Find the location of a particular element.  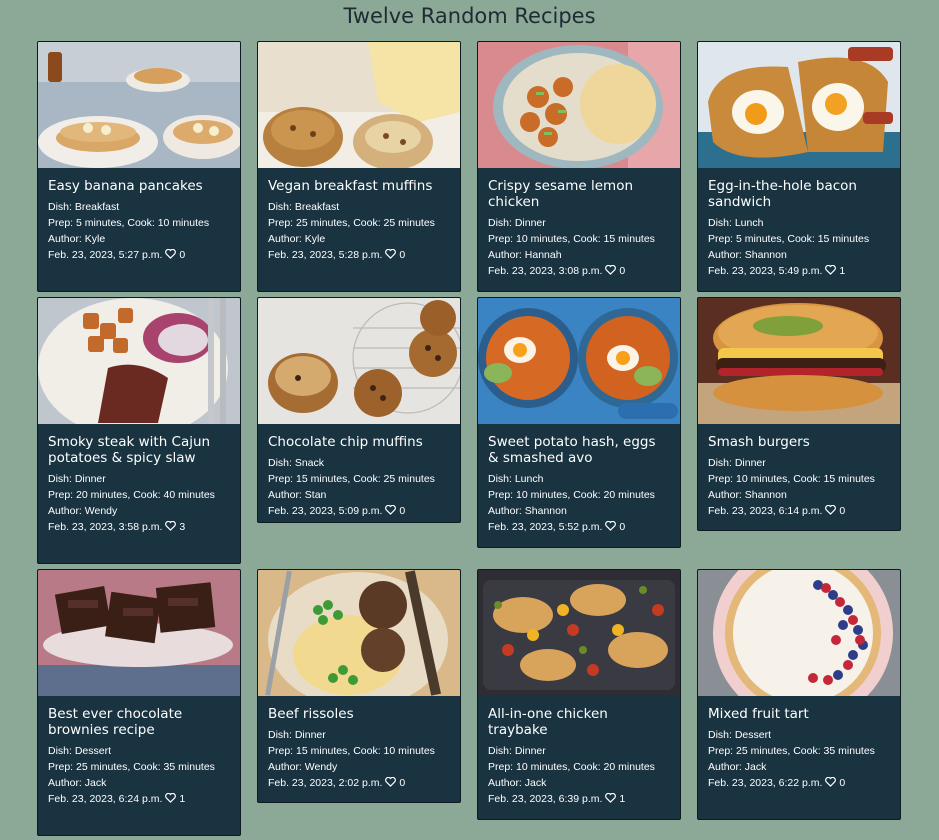

recipe-time: Prep: 20 minutes, Cook: 40 minutes is located at coordinates (131, 495).